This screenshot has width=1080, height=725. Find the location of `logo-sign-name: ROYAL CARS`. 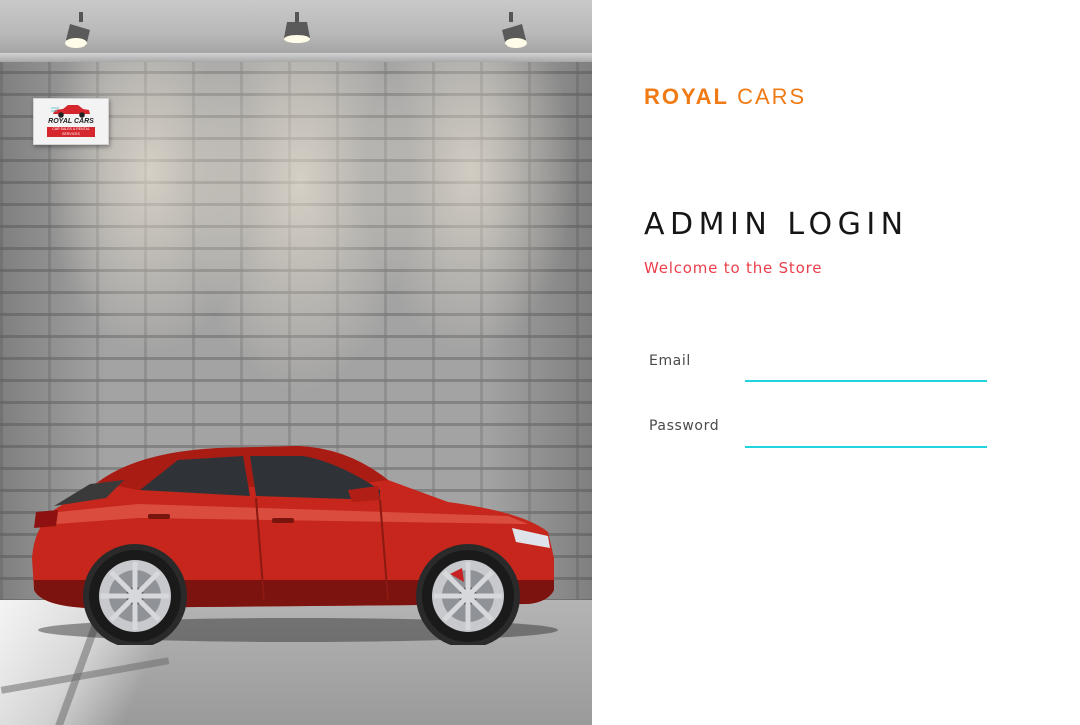

logo-sign-name: ROYAL CARS is located at coordinates (71, 121).